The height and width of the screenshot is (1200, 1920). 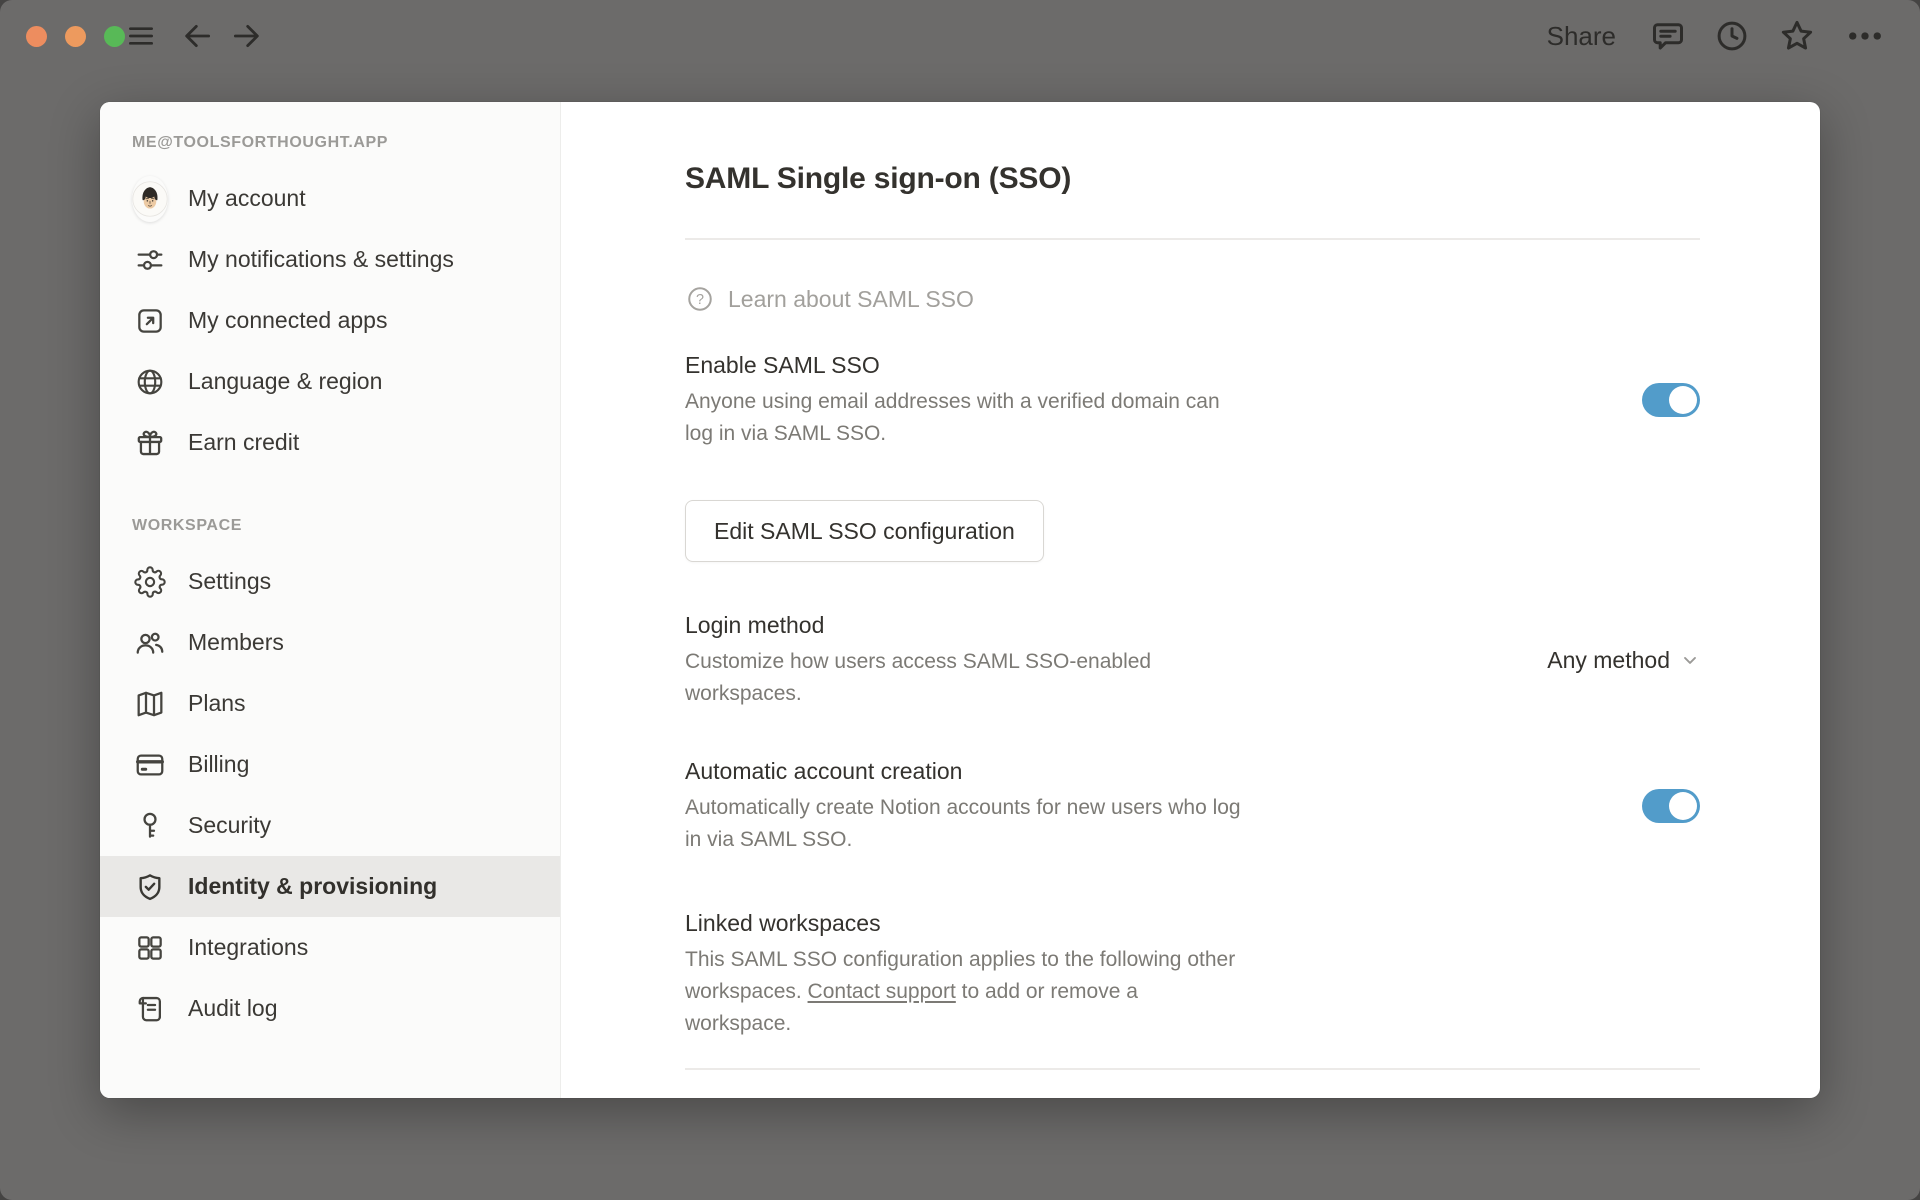 What do you see at coordinates (62, 36) in the screenshot?
I see `traffic-lights` at bounding box center [62, 36].